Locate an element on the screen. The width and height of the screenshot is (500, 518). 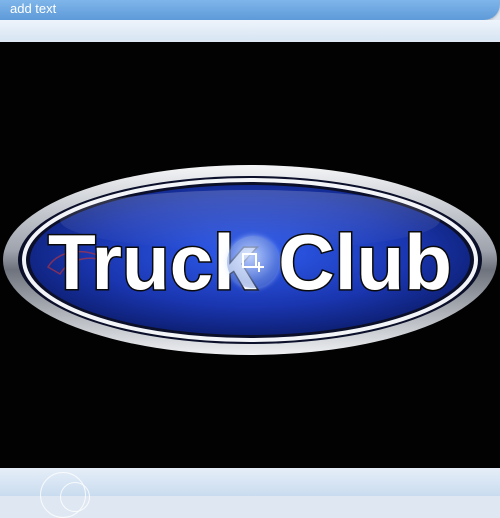
select-region-button is located at coordinates (253, 262).